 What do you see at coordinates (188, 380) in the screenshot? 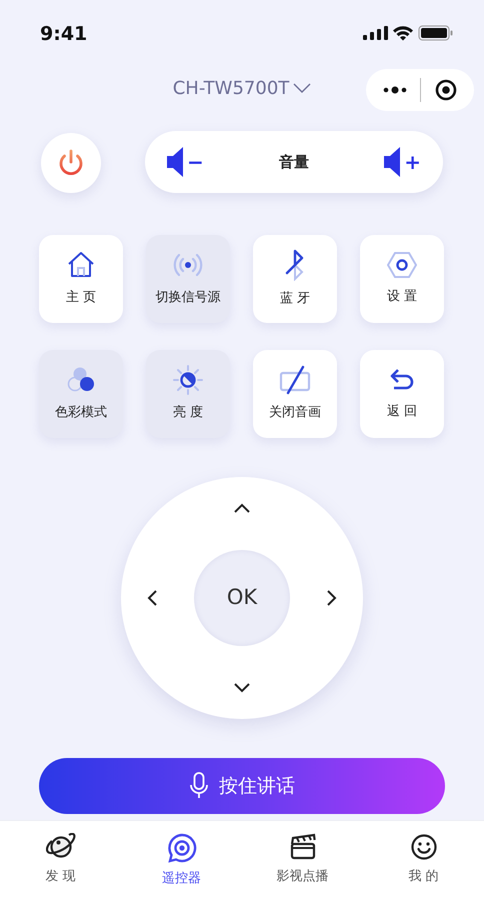
I see `brightness-icon` at bounding box center [188, 380].